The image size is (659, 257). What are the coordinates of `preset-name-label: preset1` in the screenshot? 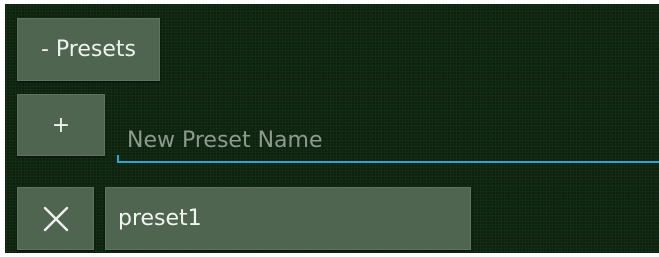 It's located at (160, 218).